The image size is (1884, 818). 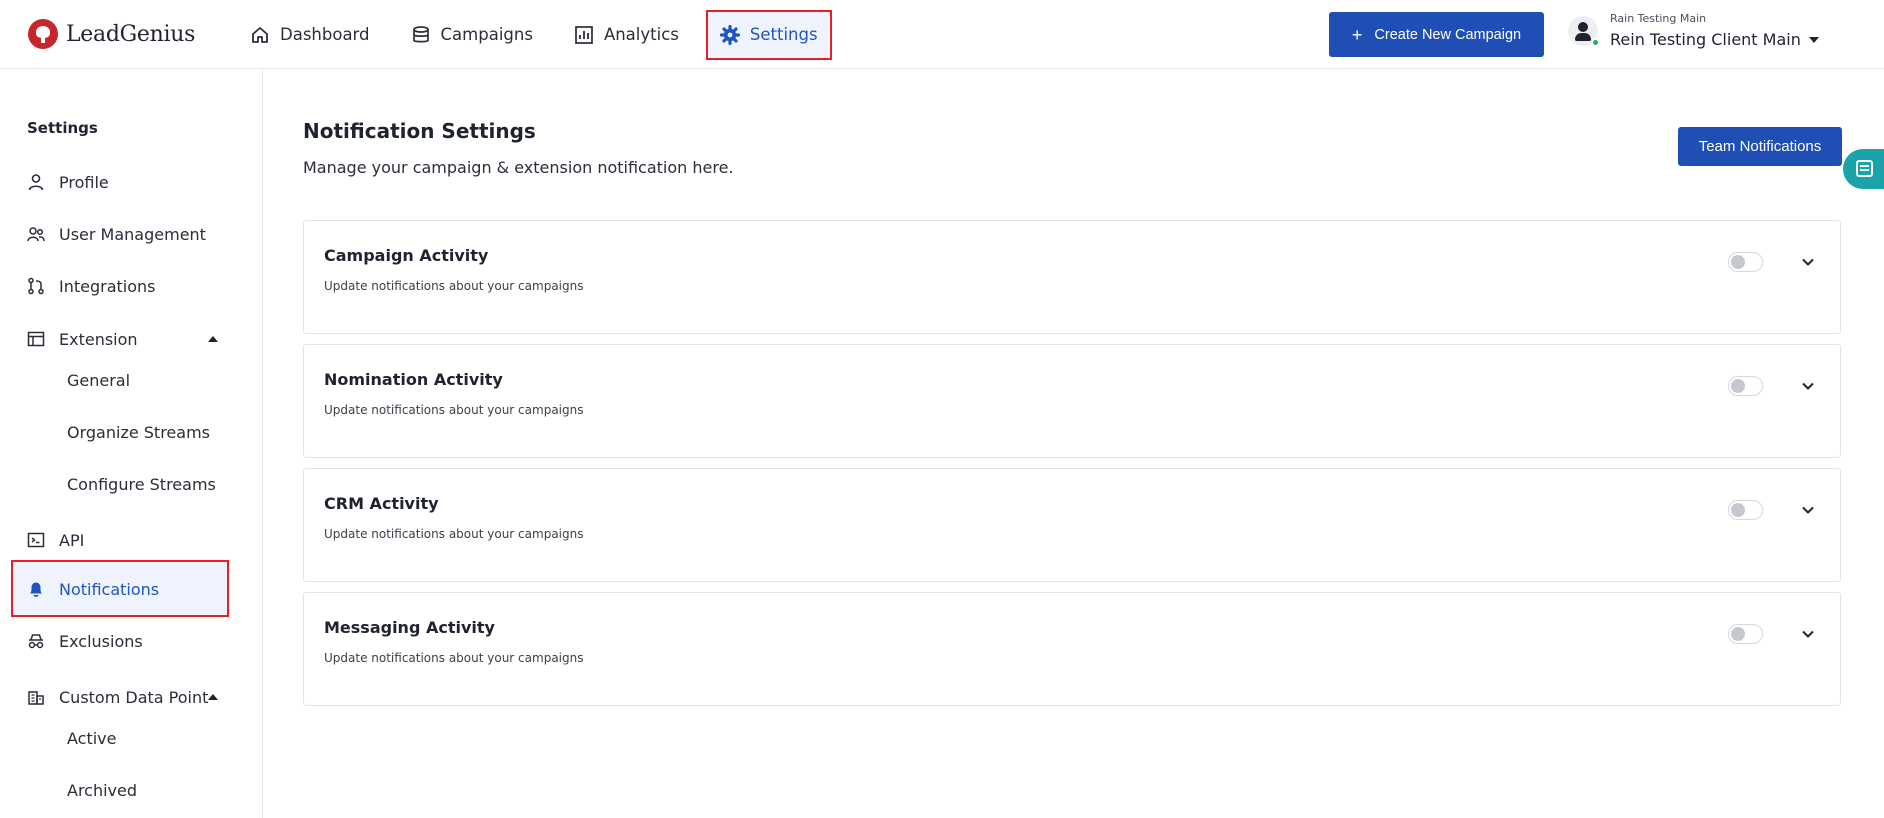 What do you see at coordinates (72, 540) in the screenshot?
I see `sidebar-item-label: API` at bounding box center [72, 540].